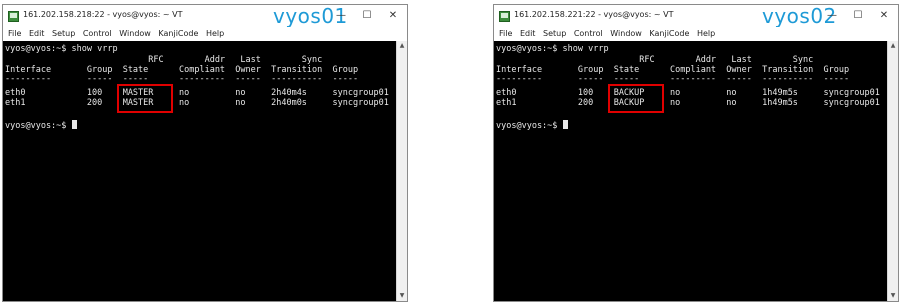 The height and width of the screenshot is (306, 903). Describe the element at coordinates (594, 14) in the screenshot. I see `window-title: 161.202.158.221:22 - vyos@vyos: ~ VT` at that location.